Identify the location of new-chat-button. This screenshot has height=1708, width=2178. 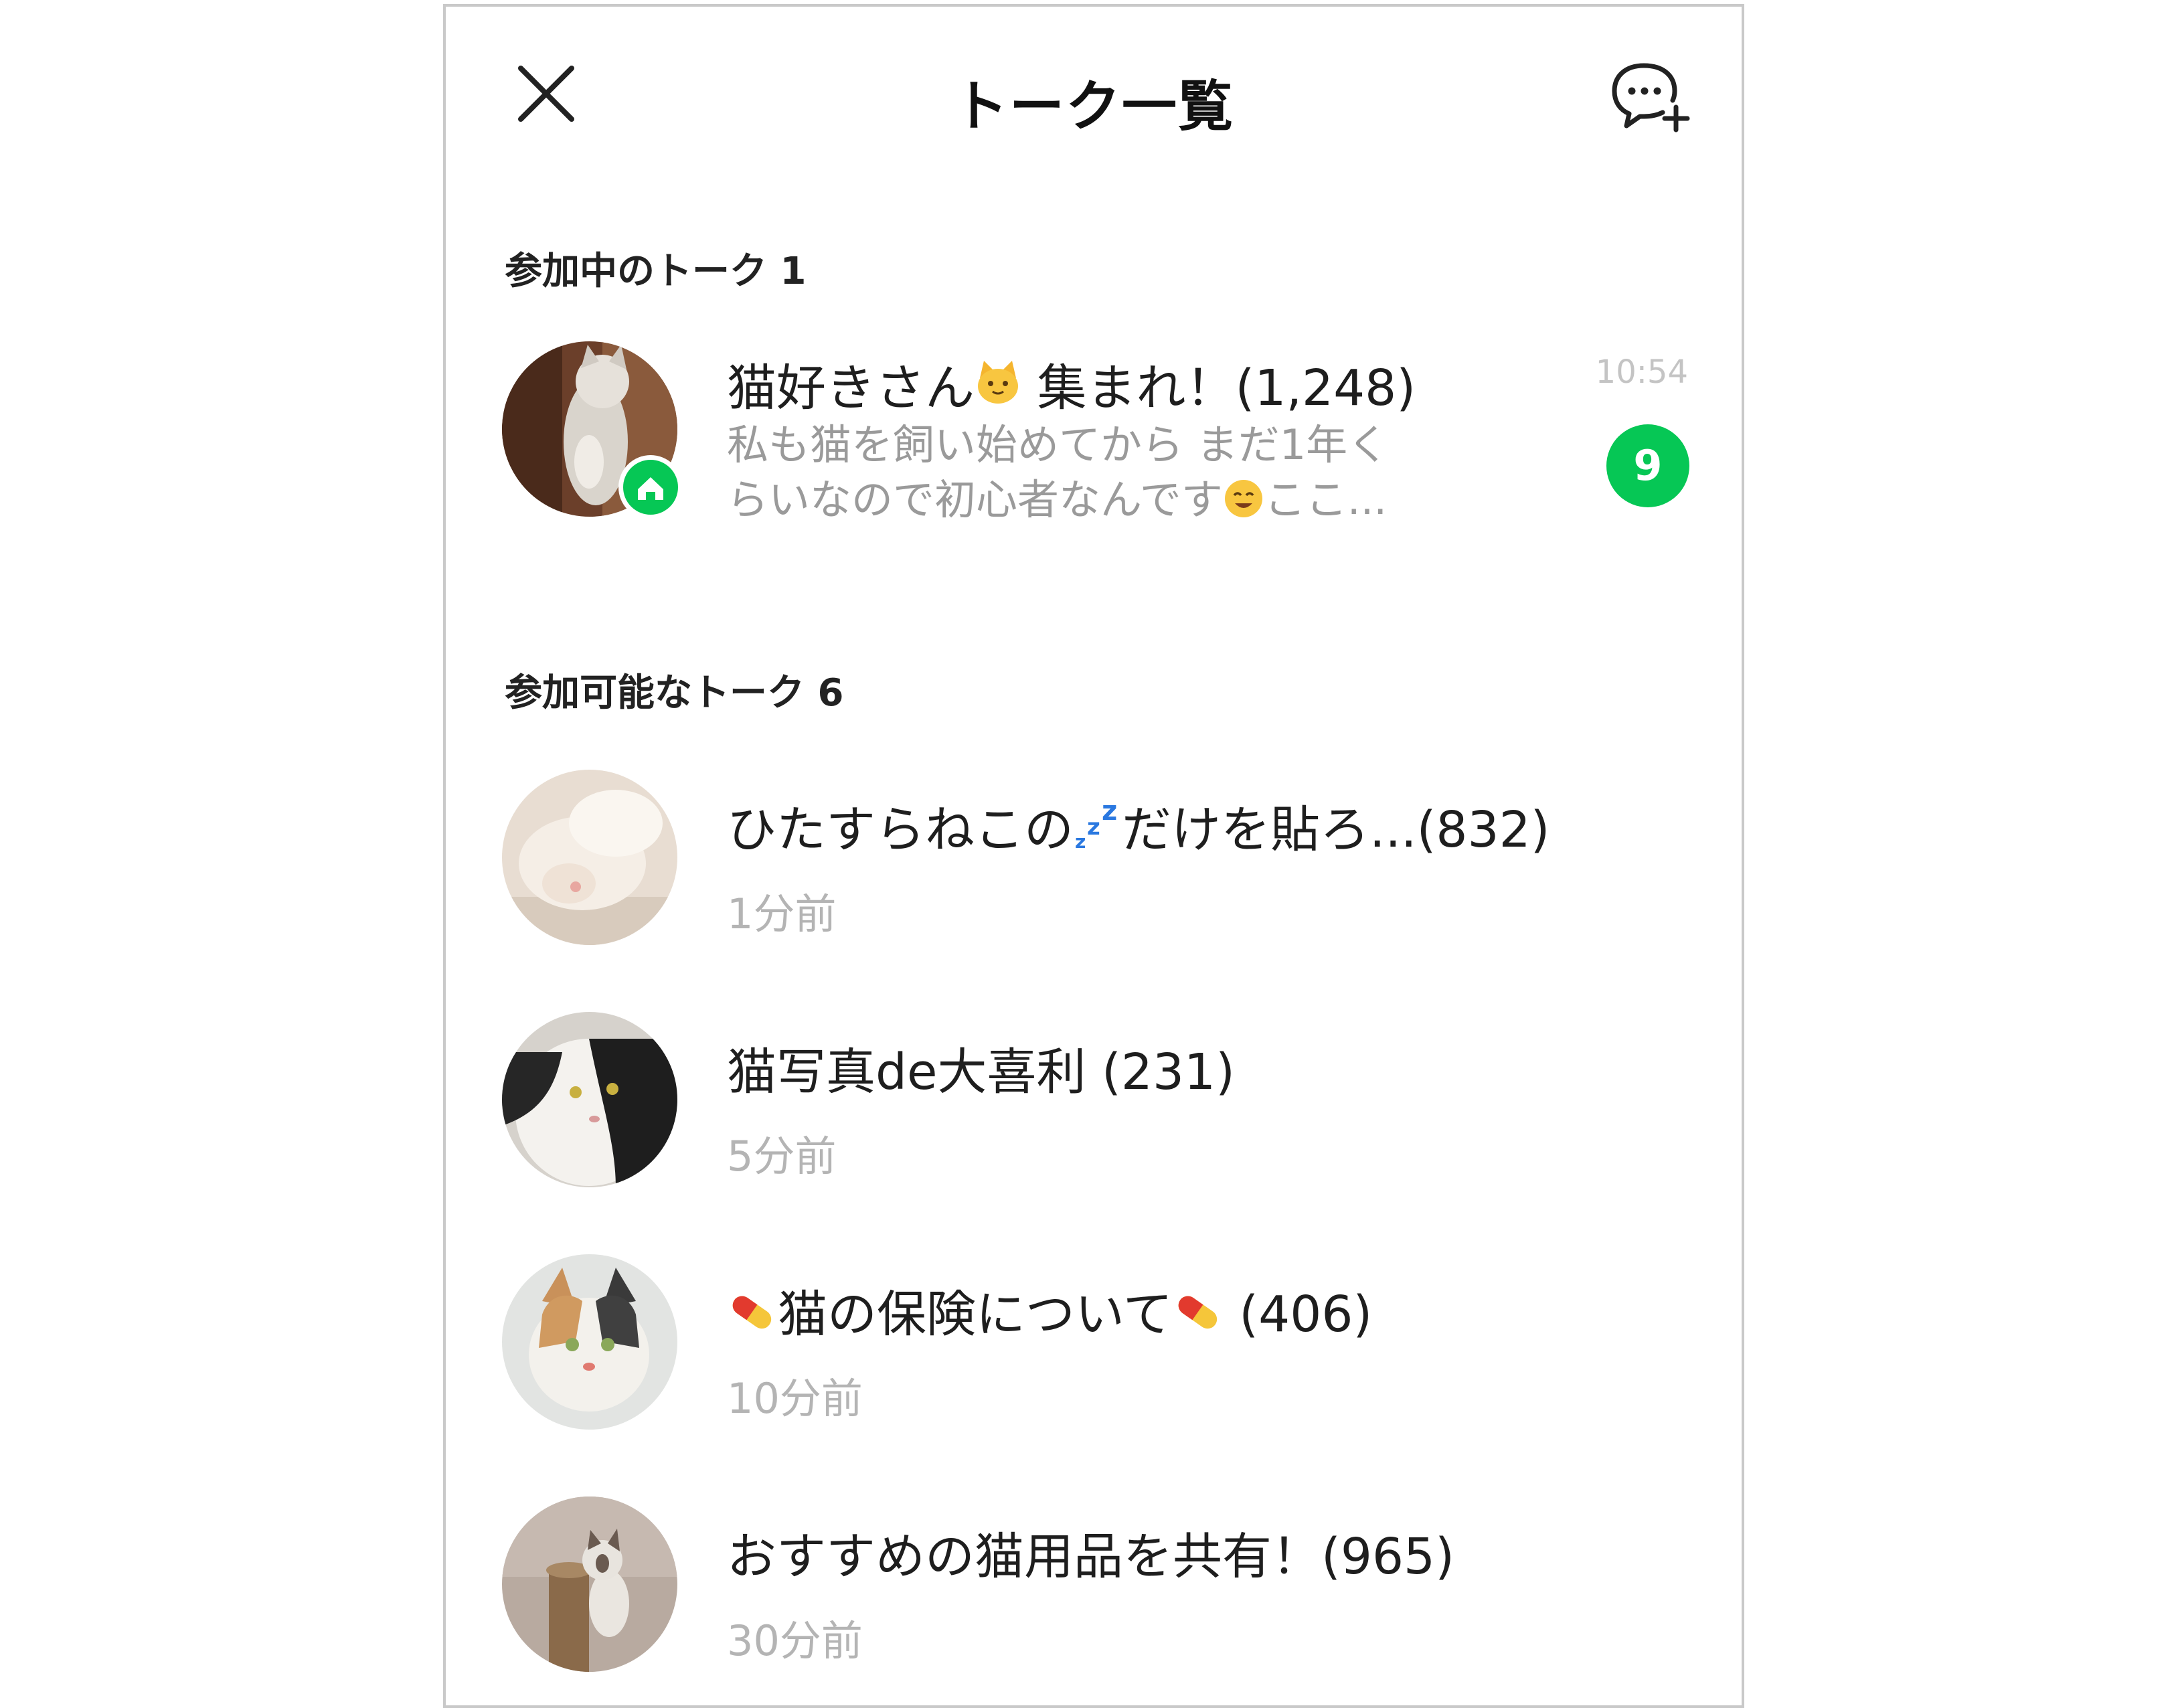
(1650, 97).